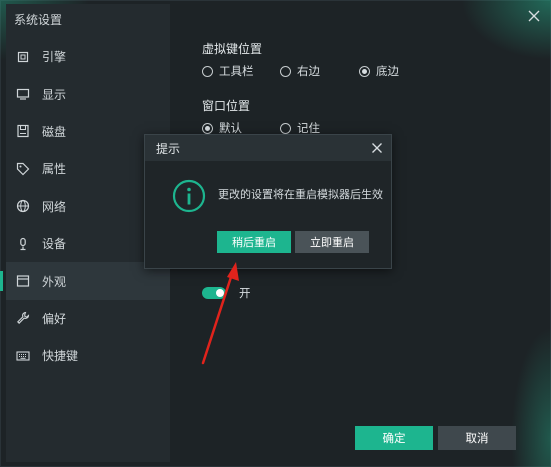 This screenshot has height=467, width=551. What do you see at coordinates (232, 49) in the screenshot?
I see `virtual-key-position-title: 虚拟键位置` at bounding box center [232, 49].